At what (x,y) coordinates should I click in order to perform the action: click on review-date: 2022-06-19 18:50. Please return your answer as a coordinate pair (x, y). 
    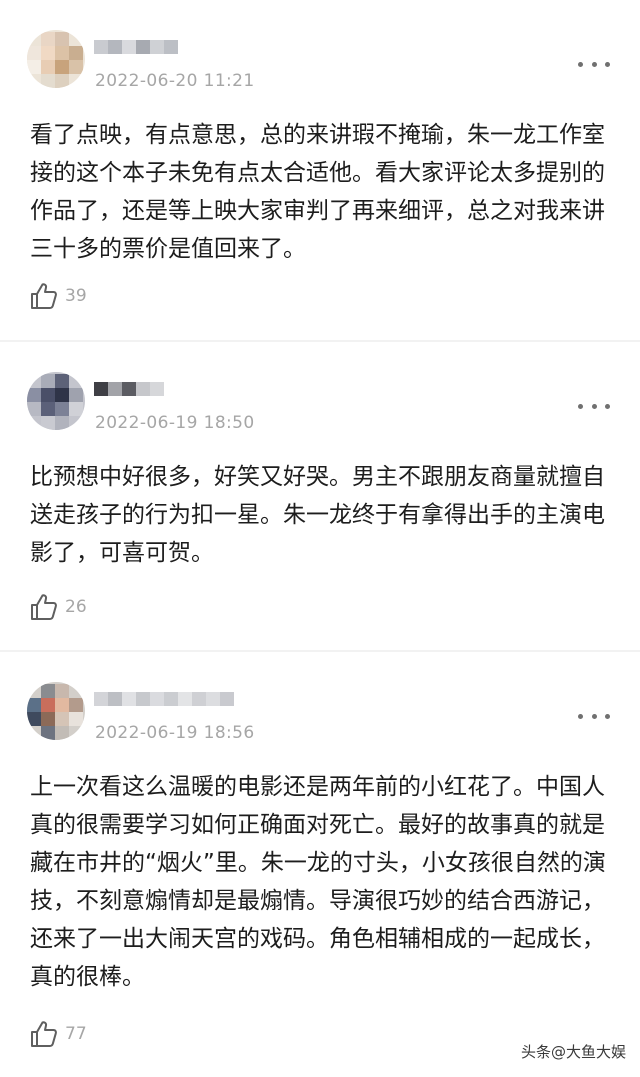
    Looking at the image, I should click on (175, 423).